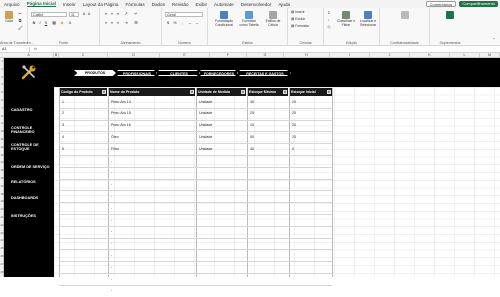 The height and width of the screenshot is (297, 500). Describe the element at coordinates (9, 17) in the screenshot. I see `paste-button: Colar` at that location.